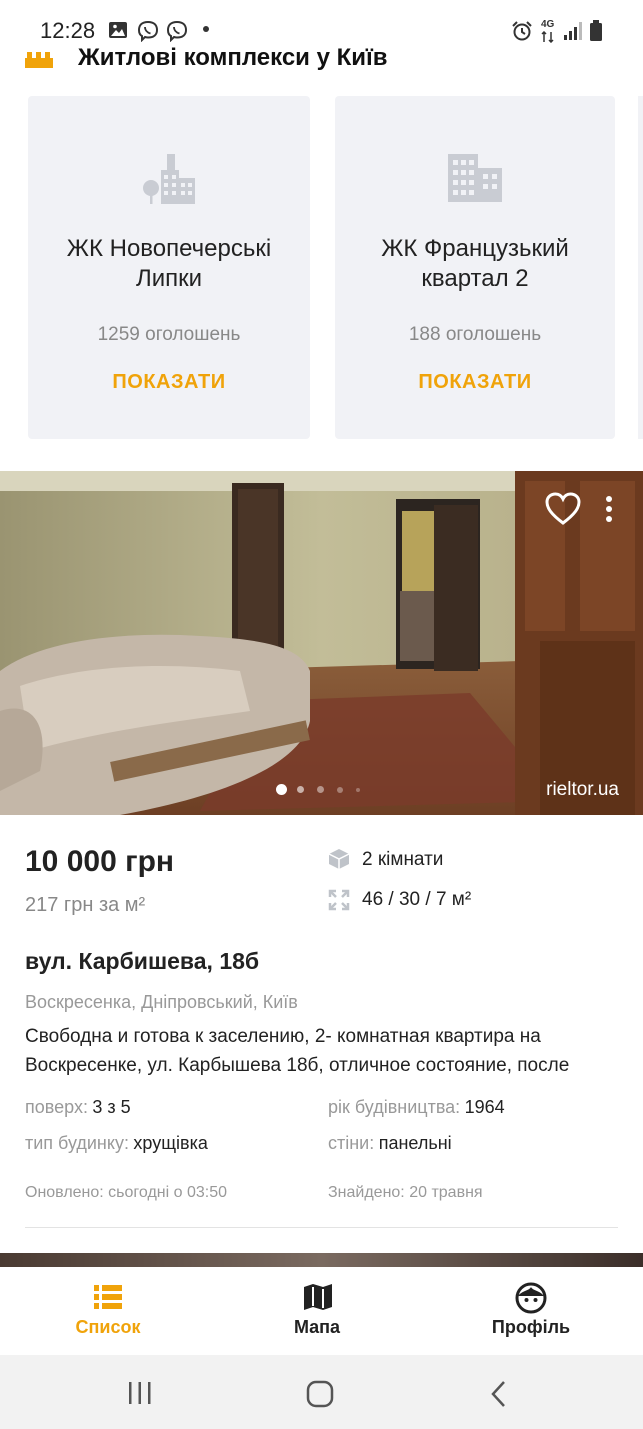 This screenshot has width=643, height=1429. Describe the element at coordinates (522, 31) in the screenshot. I see `alarm-icon` at that location.